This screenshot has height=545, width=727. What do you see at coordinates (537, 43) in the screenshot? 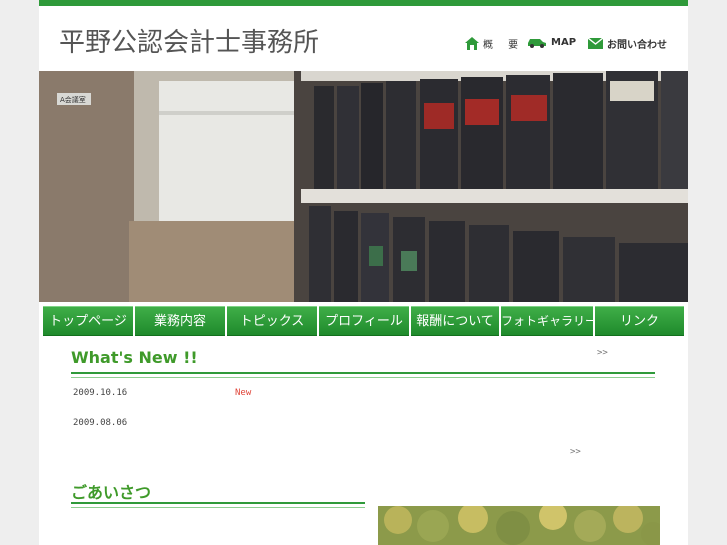
I see `car-icon` at bounding box center [537, 43].